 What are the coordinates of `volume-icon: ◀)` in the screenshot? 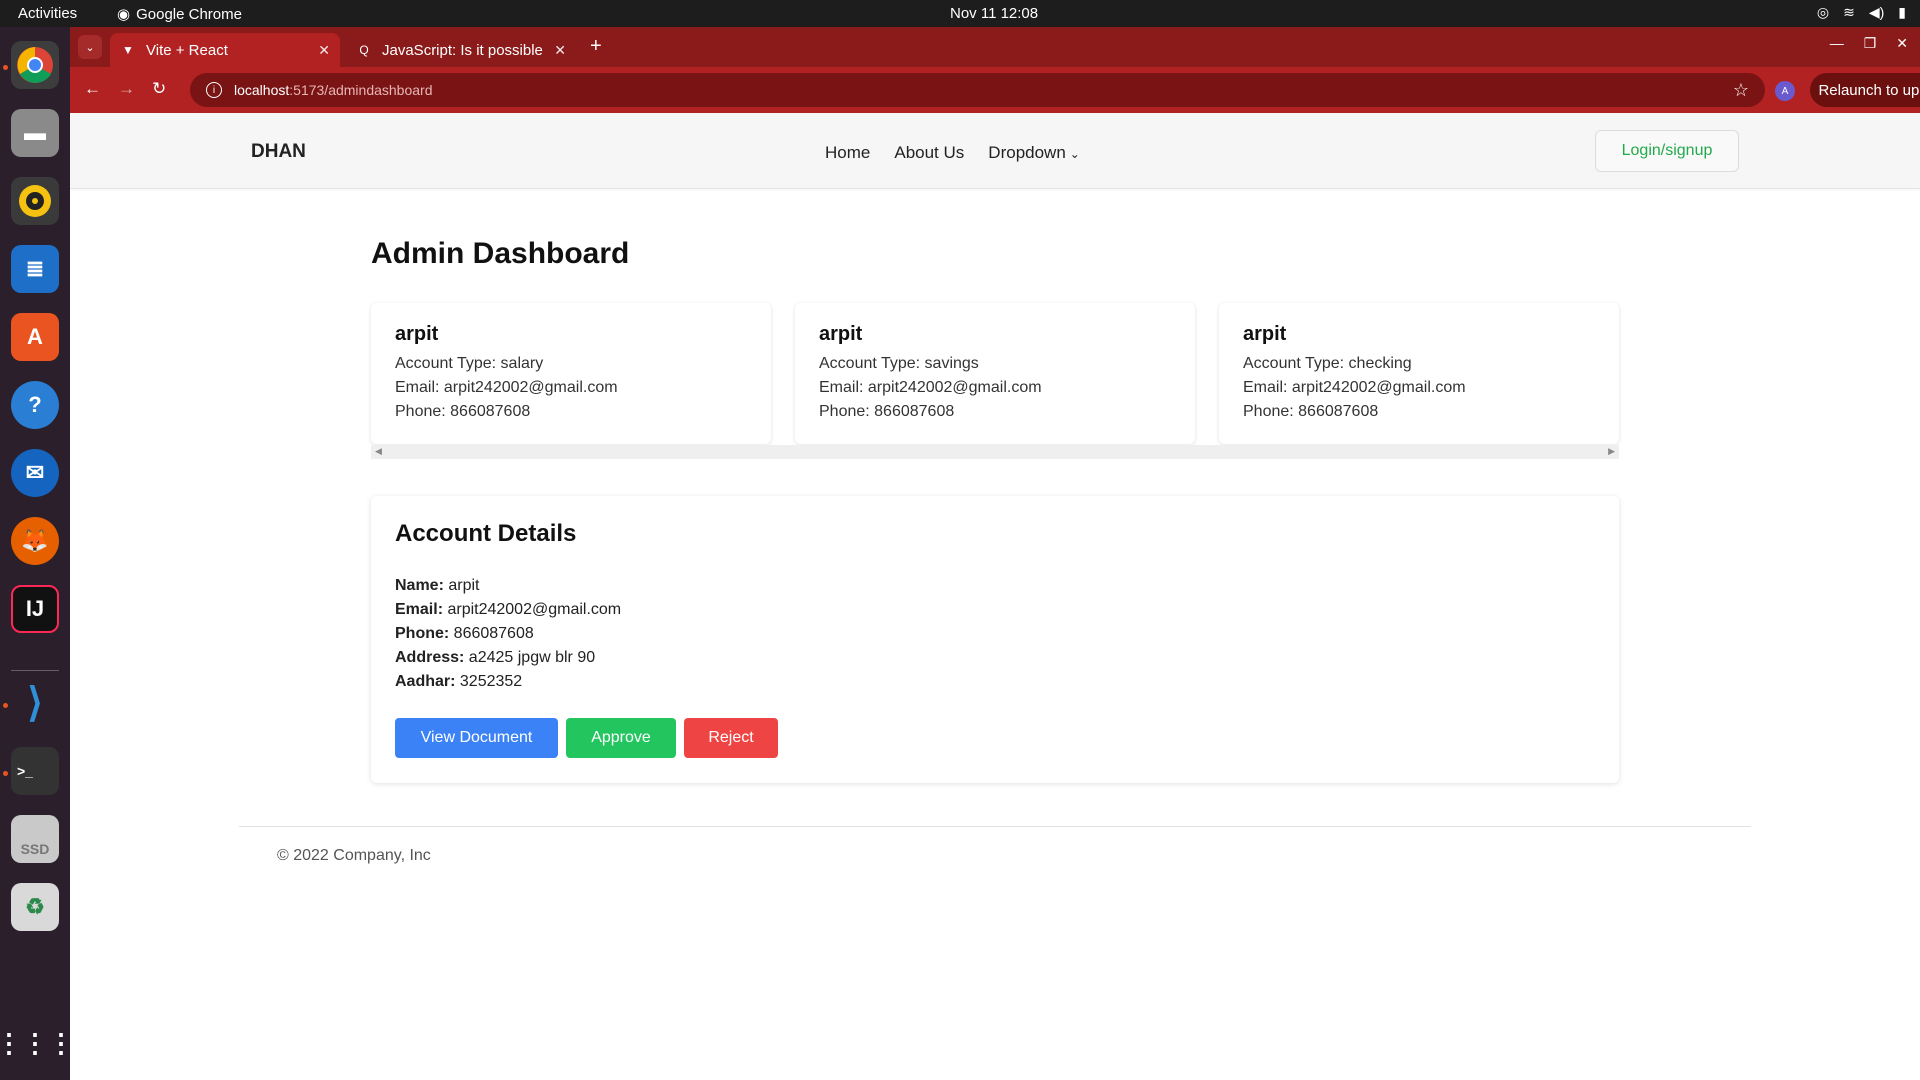 It's located at (1876, 12).